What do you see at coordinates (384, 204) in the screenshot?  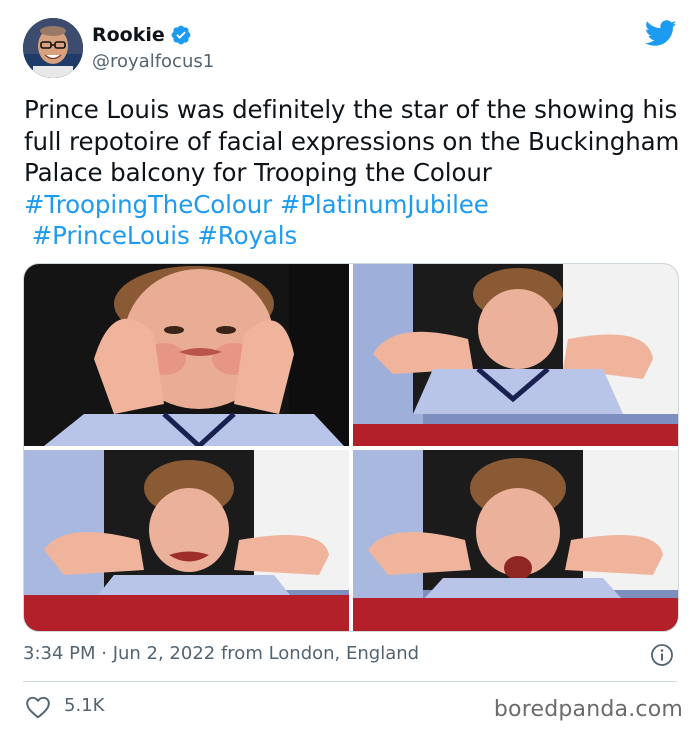 I see `hashtag-link: #PlatinumJubilee` at bounding box center [384, 204].